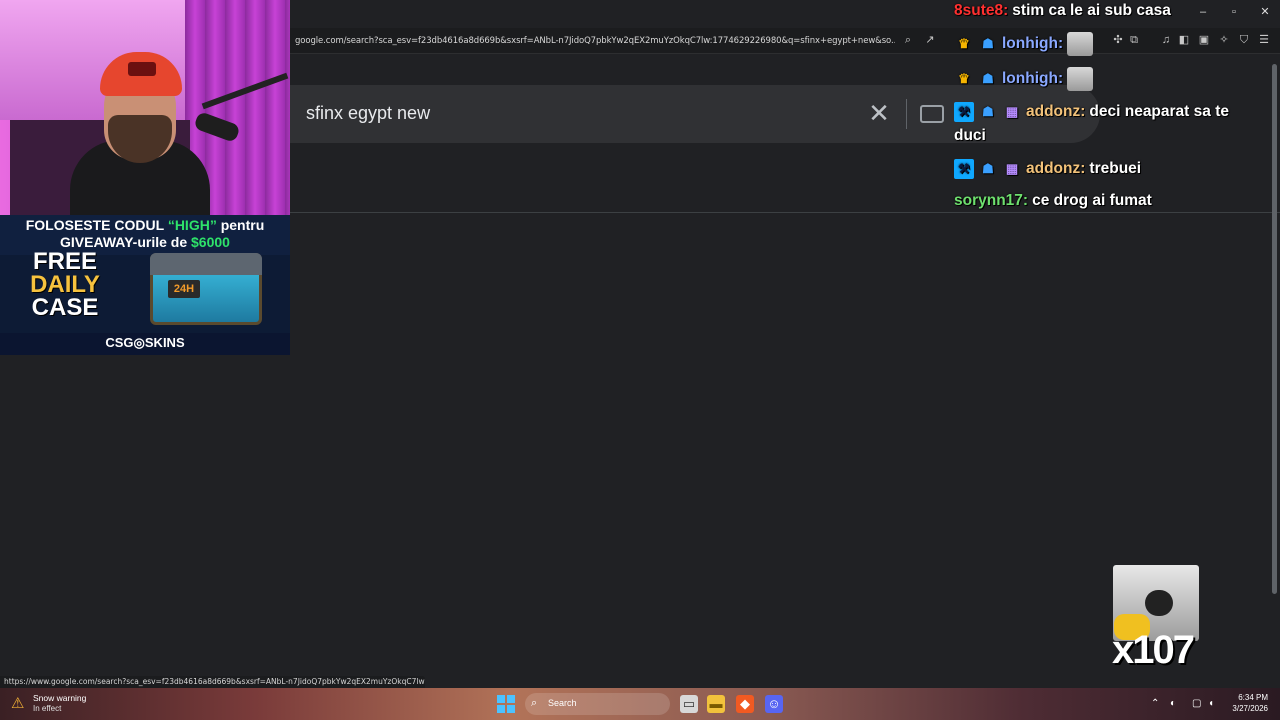 Image resolution: width=1280 pixels, height=720 pixels. Describe the element at coordinates (506, 704) in the screenshot. I see `start-button` at that location.